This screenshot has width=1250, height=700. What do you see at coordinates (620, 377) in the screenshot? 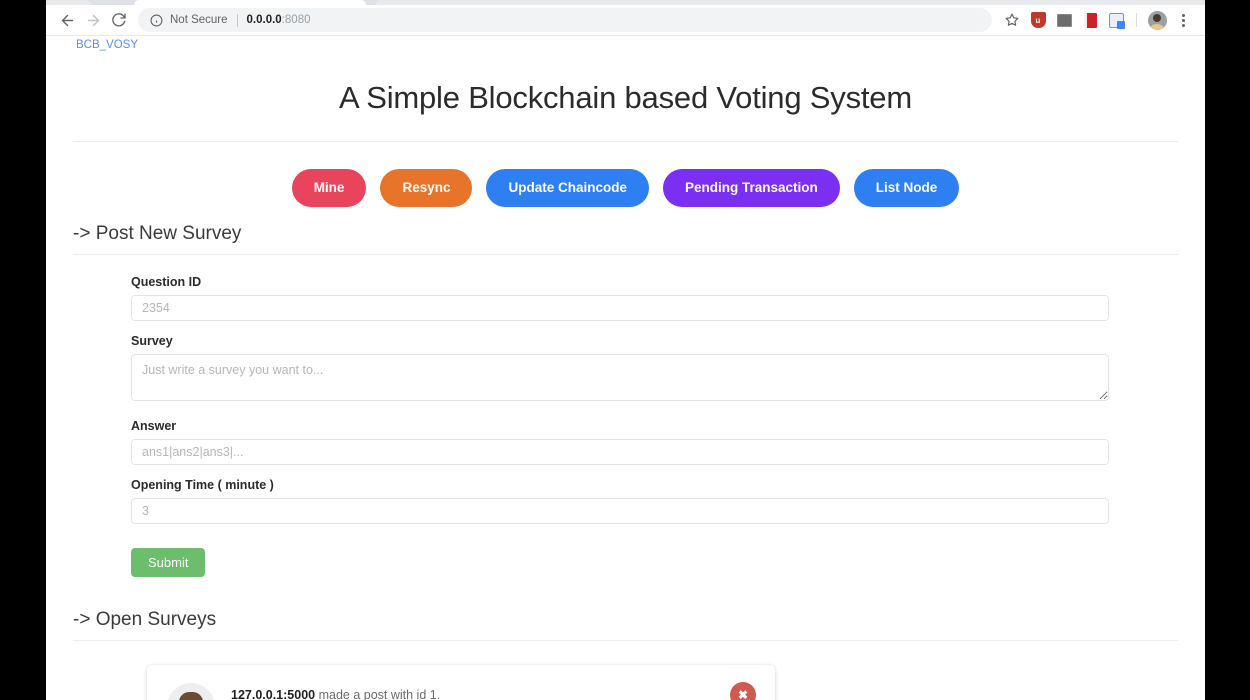
I see `survey-textarea` at bounding box center [620, 377].